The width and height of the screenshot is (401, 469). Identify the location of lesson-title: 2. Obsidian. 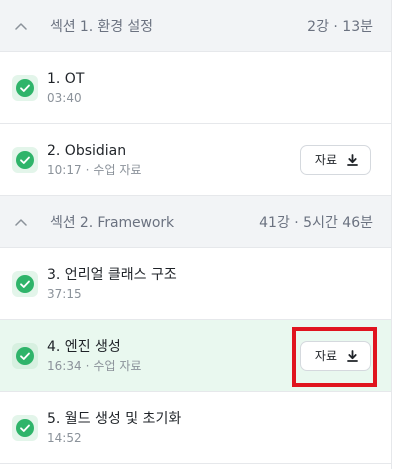
(87, 150).